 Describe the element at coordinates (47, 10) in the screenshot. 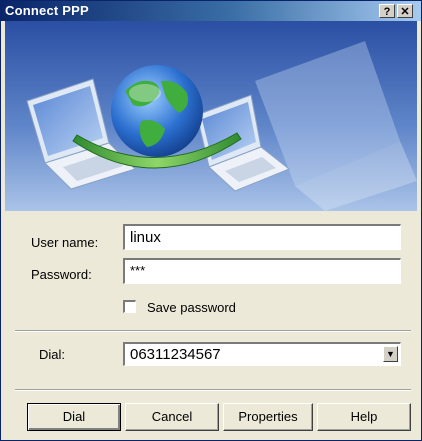

I see `window-title: Connect PPP` at that location.